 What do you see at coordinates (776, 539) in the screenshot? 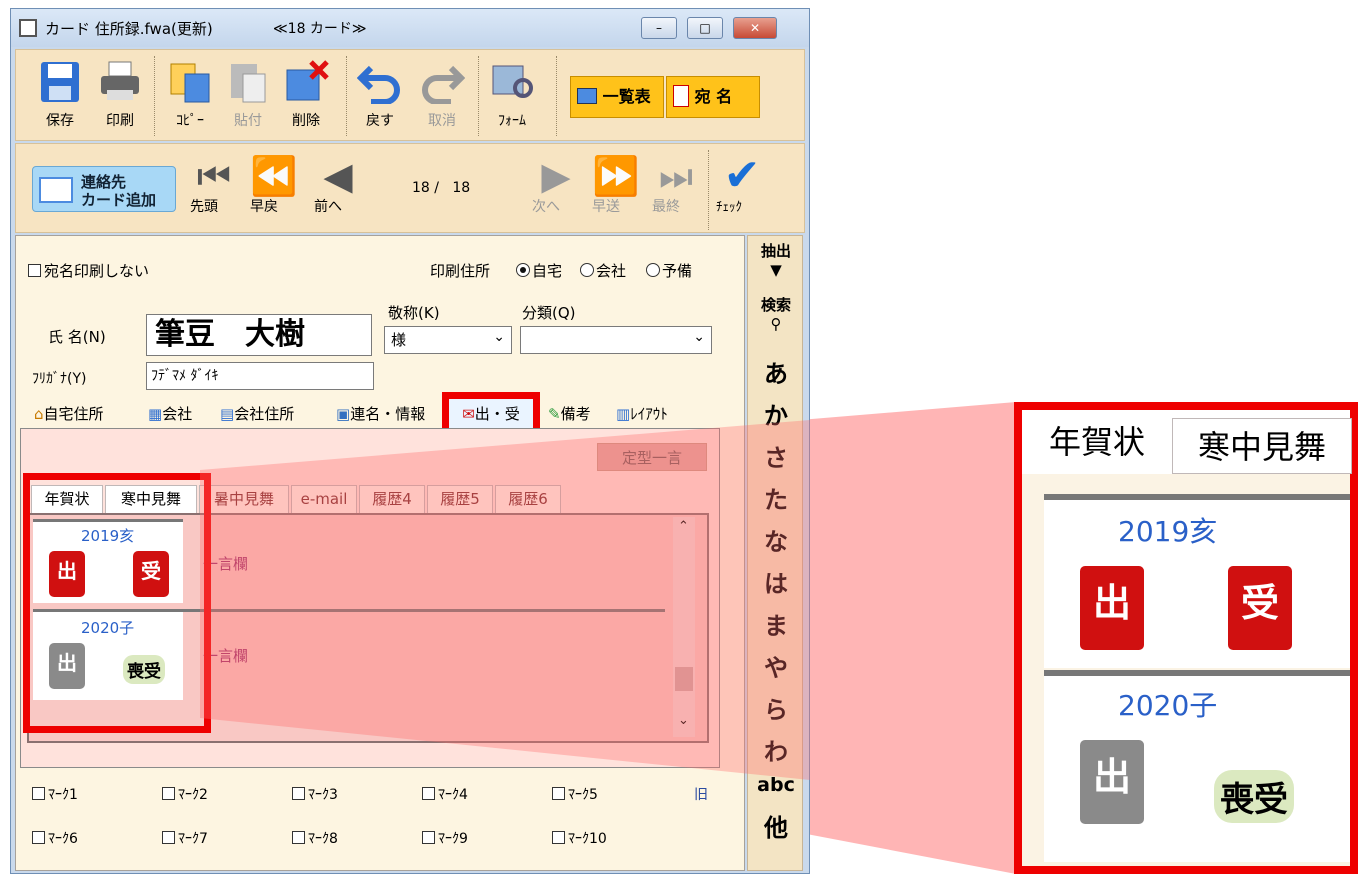
I see `kana-index-na: な` at bounding box center [776, 539].